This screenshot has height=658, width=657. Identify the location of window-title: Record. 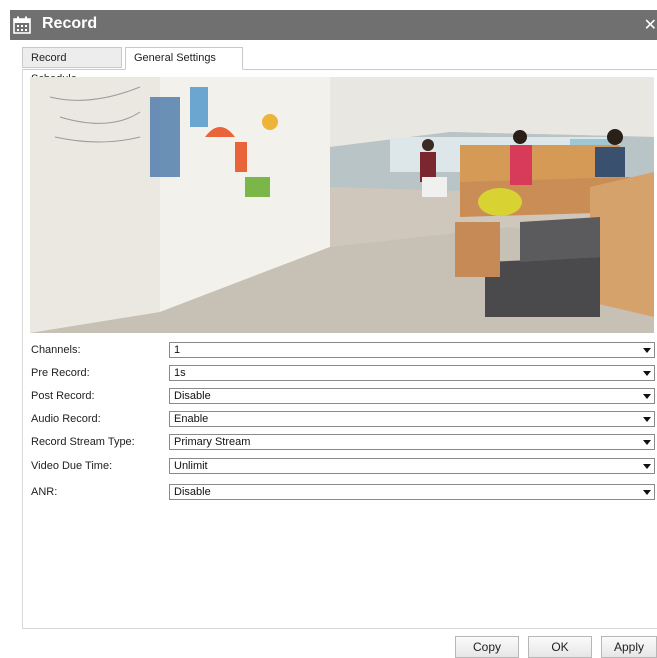
(70, 23).